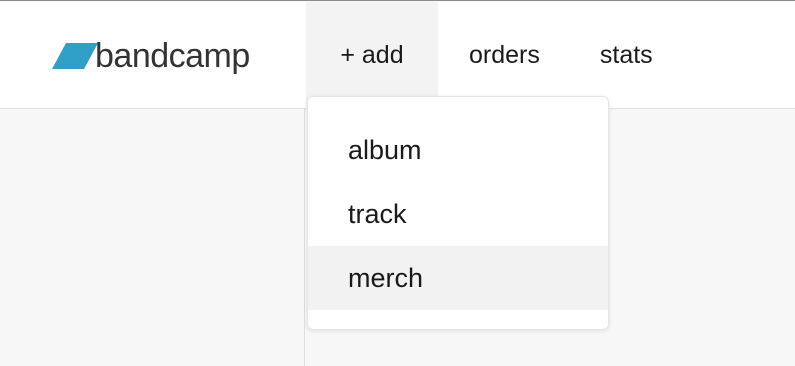 The height and width of the screenshot is (366, 795). What do you see at coordinates (458, 278) in the screenshot?
I see `menu-item-merch: merch` at bounding box center [458, 278].